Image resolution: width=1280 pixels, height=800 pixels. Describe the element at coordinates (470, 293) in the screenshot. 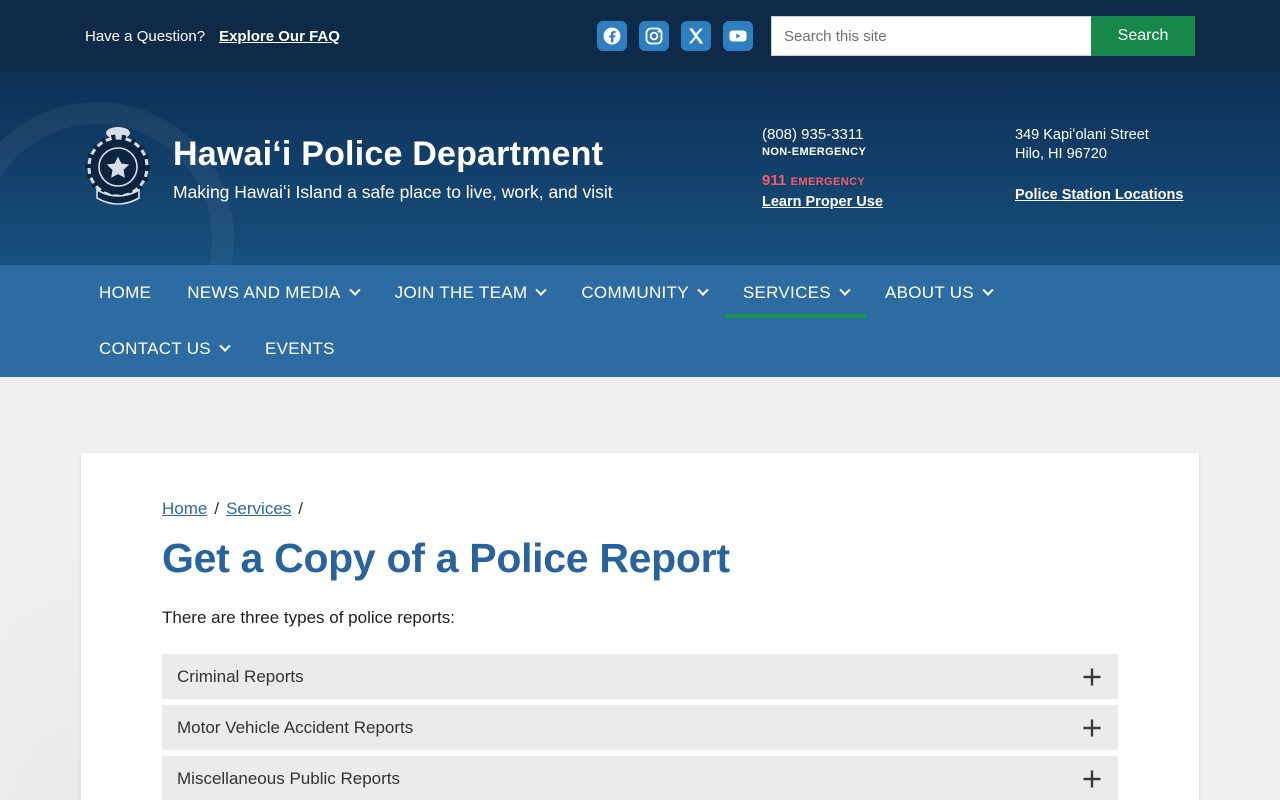

I see `nav-item-join-the-team: JOIN THE TEAM` at that location.